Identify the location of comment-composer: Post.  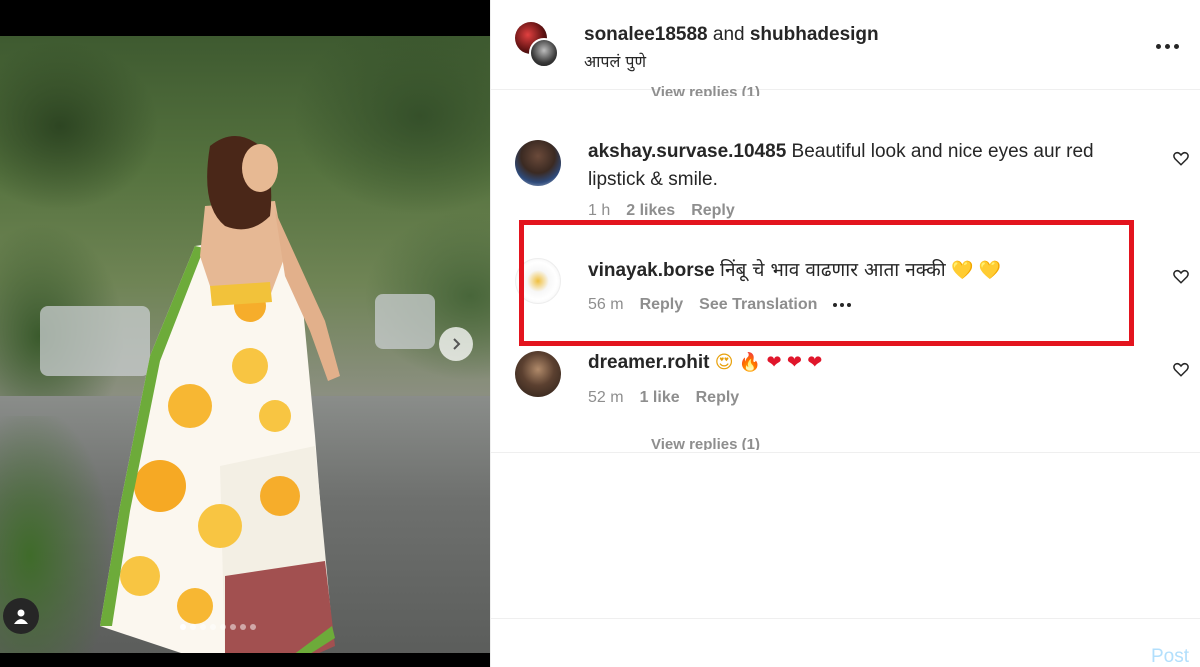
(845, 642).